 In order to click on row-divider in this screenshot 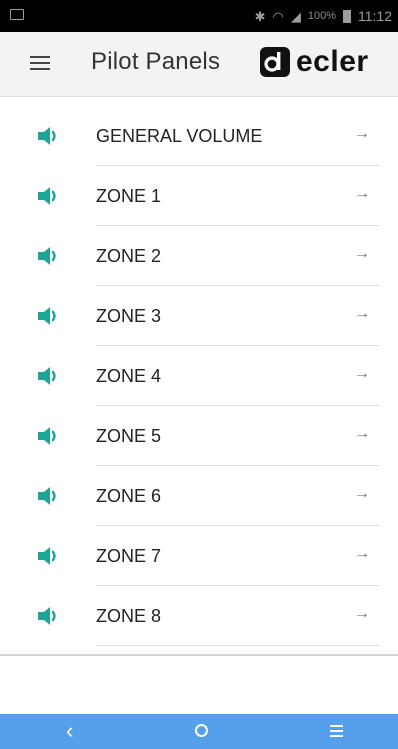, I will do `click(237, 645)`.